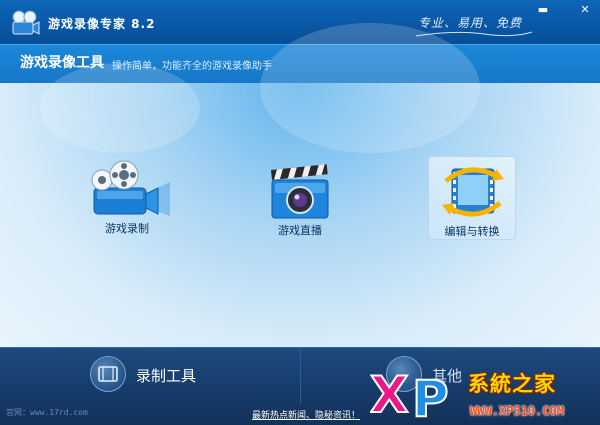 The width and height of the screenshot is (600, 425). I want to click on video-camera-icon, so click(130, 188).